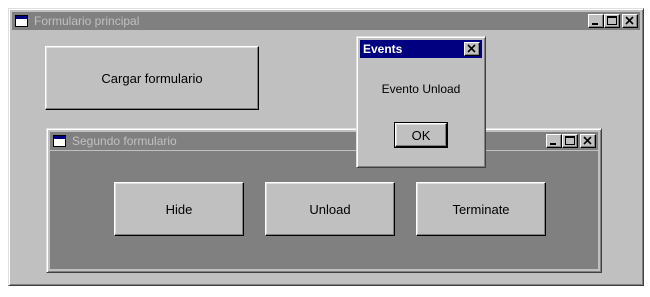 Image resolution: width=650 pixels, height=297 pixels. Describe the element at coordinates (481, 209) in the screenshot. I see `terminate-button: Terminate` at that location.